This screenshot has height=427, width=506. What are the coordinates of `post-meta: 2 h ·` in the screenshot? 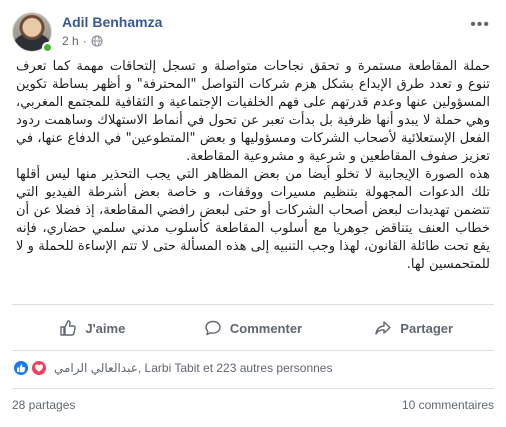 It's located at (82, 41).